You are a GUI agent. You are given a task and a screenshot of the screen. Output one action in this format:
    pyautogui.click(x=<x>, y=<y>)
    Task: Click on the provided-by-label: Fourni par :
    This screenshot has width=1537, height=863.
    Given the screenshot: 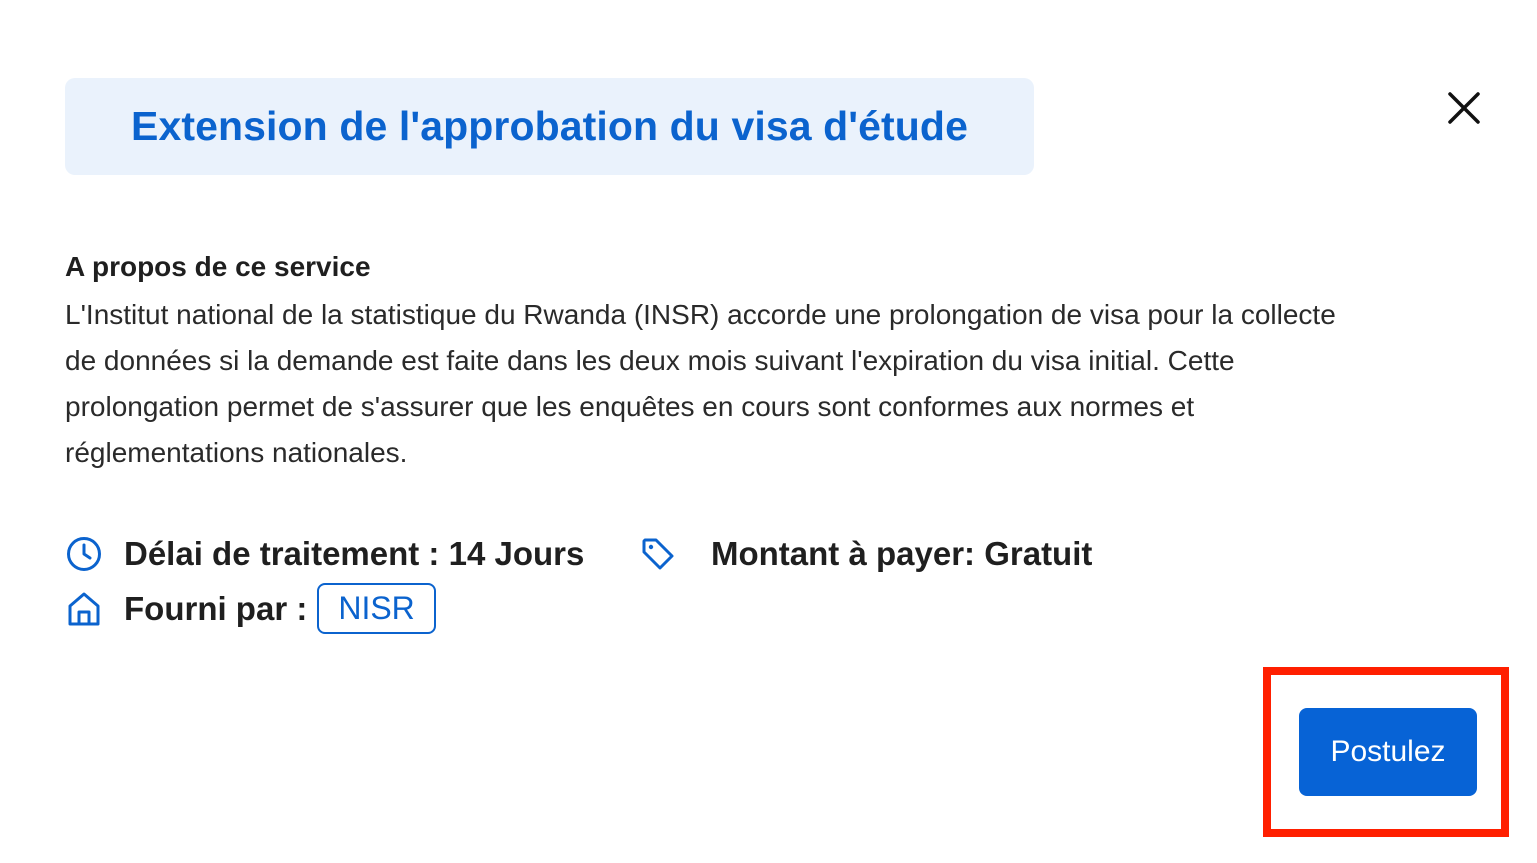 What is the action you would take?
    pyautogui.click(x=216, y=608)
    